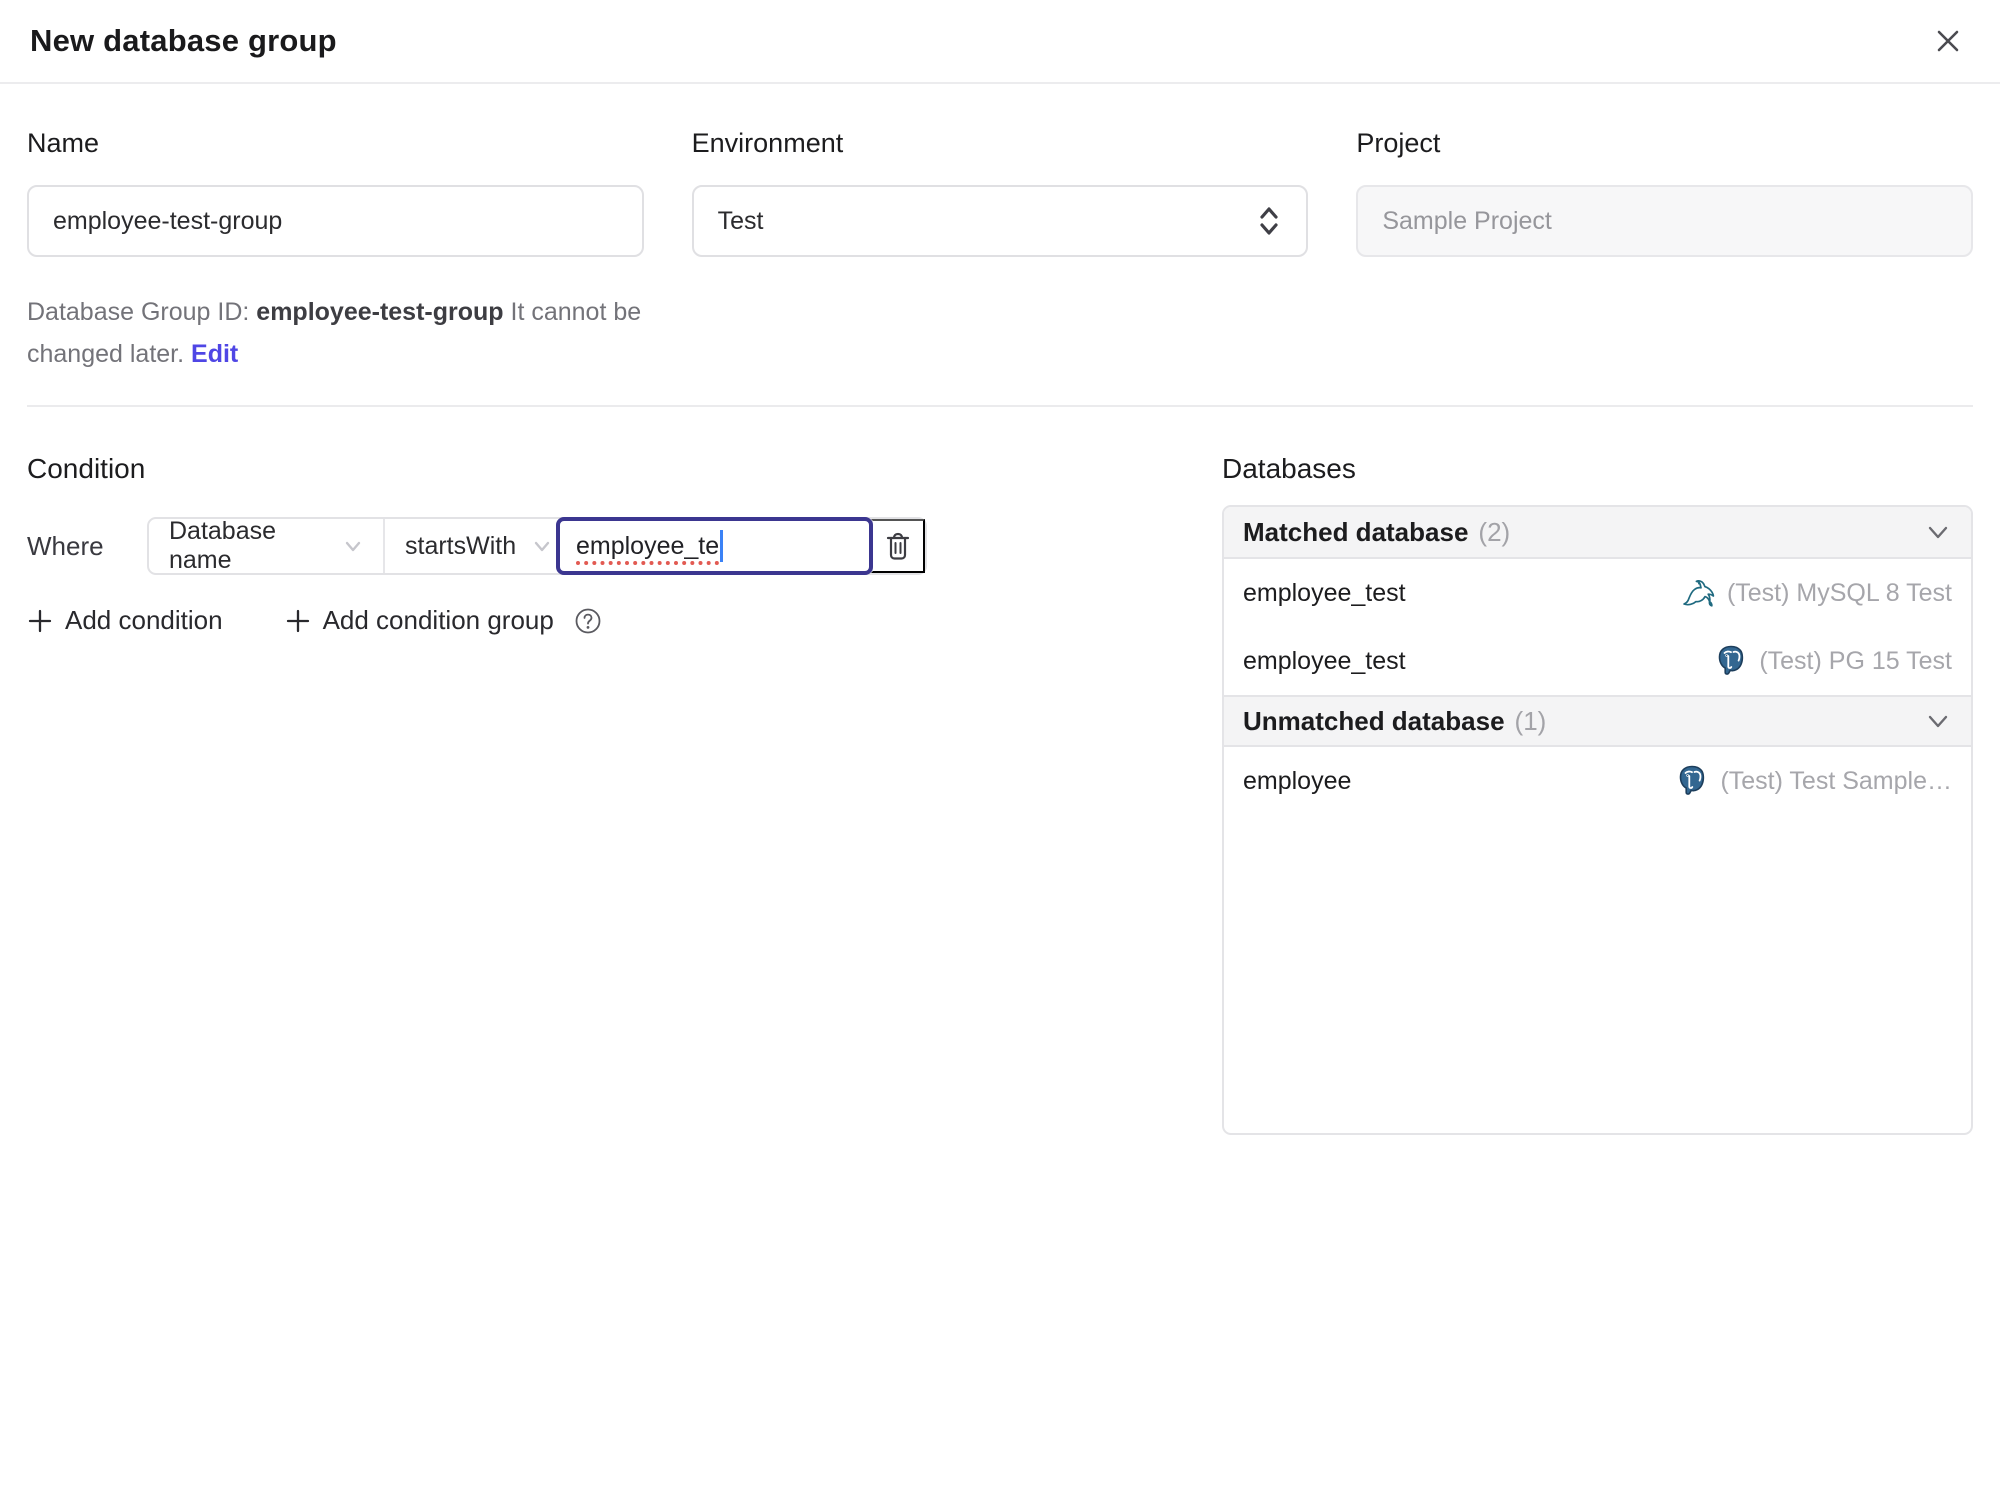  Describe the element at coordinates (168, 220) in the screenshot. I see `name-input-value: employee-test-group` at that location.